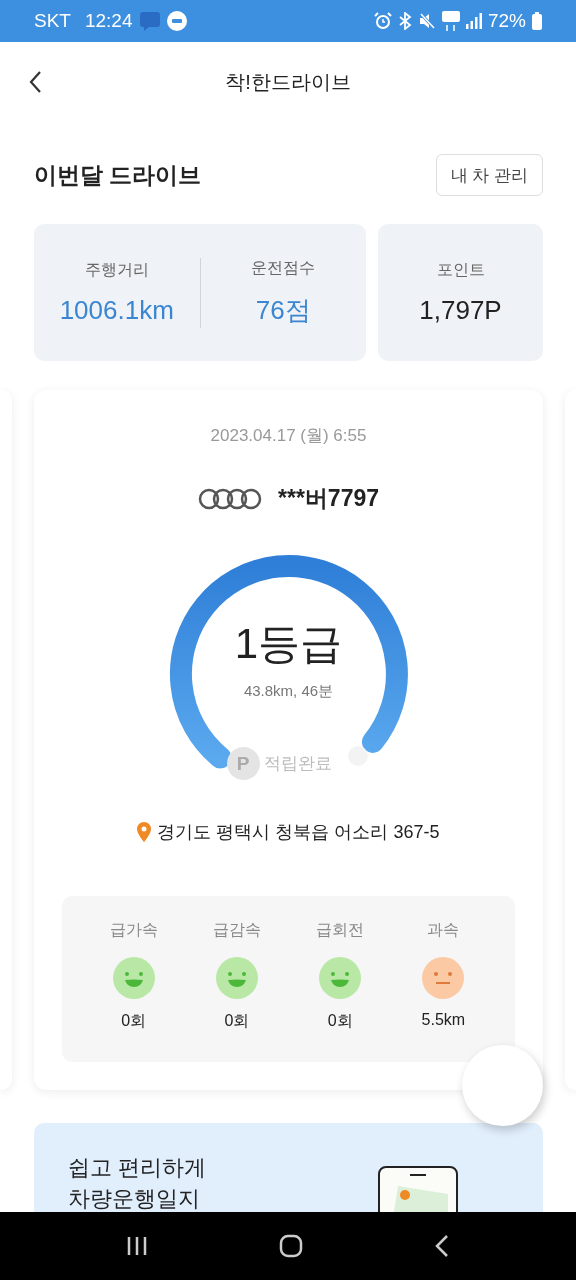 Image resolution: width=576 pixels, height=1280 pixels. I want to click on trip-datetime: 2023.04.17 (월) 6:55, so click(288, 436).